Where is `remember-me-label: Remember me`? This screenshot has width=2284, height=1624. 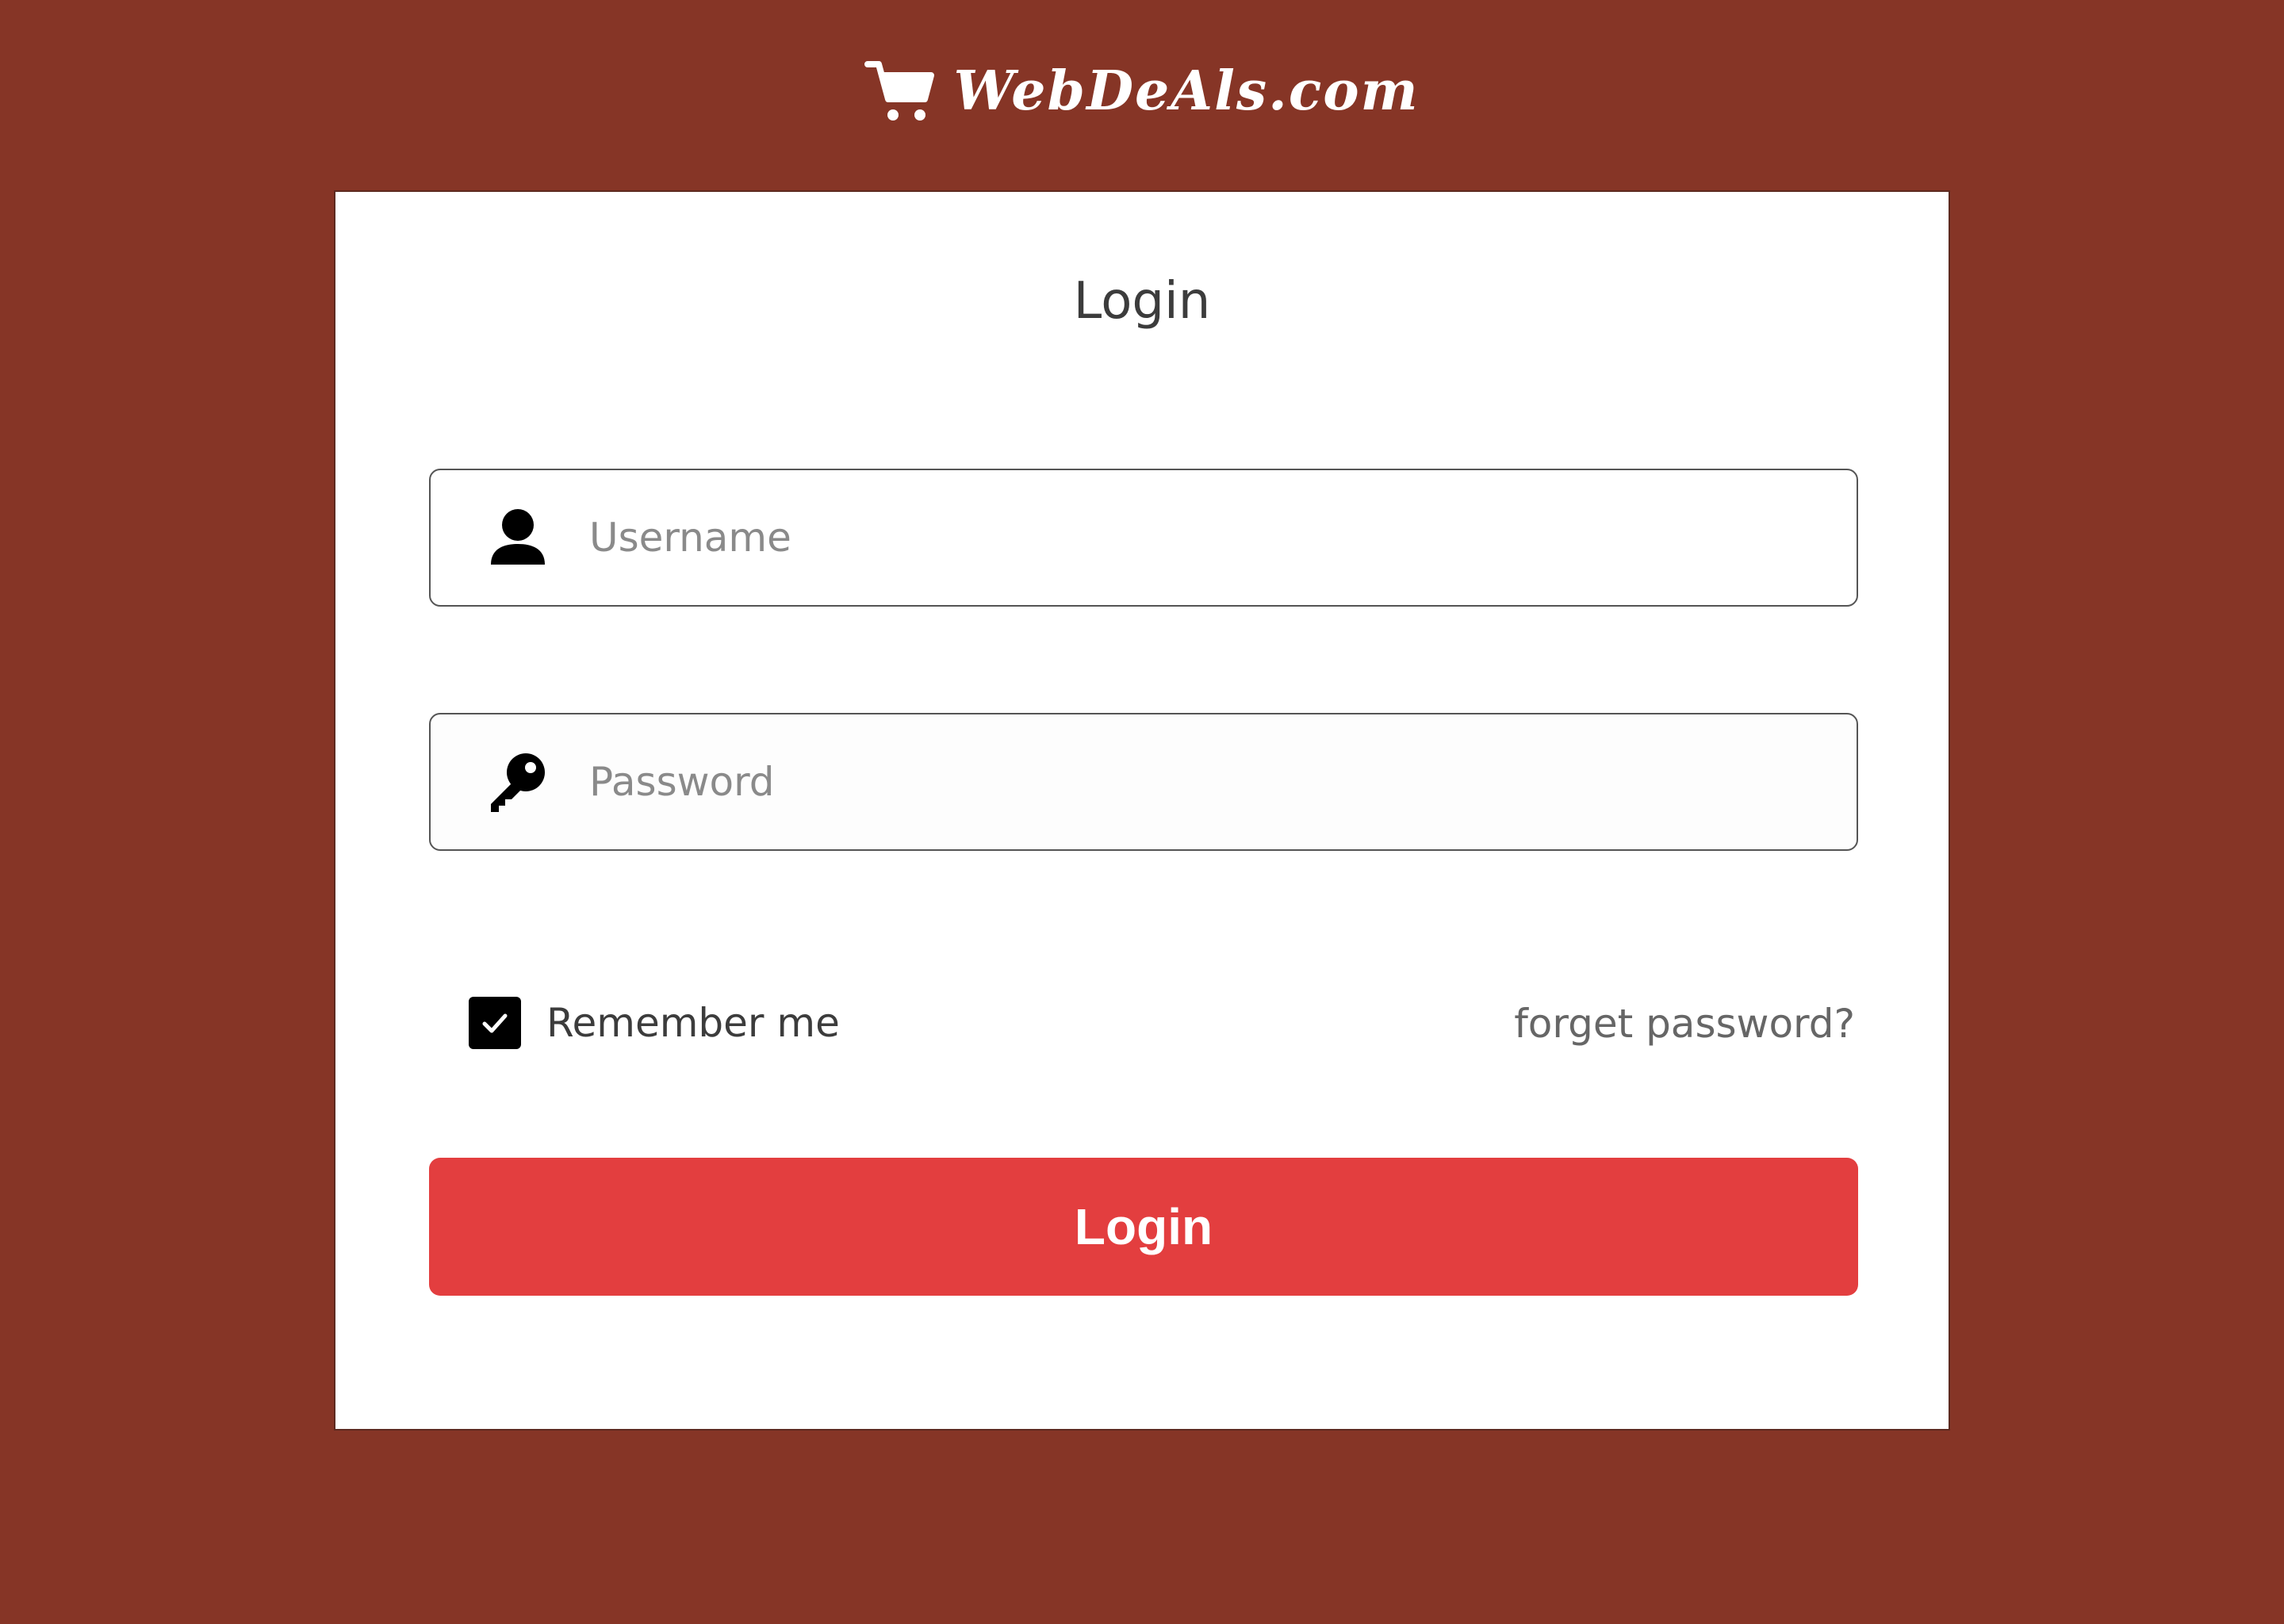 remember-me-label: Remember me is located at coordinates (693, 1023).